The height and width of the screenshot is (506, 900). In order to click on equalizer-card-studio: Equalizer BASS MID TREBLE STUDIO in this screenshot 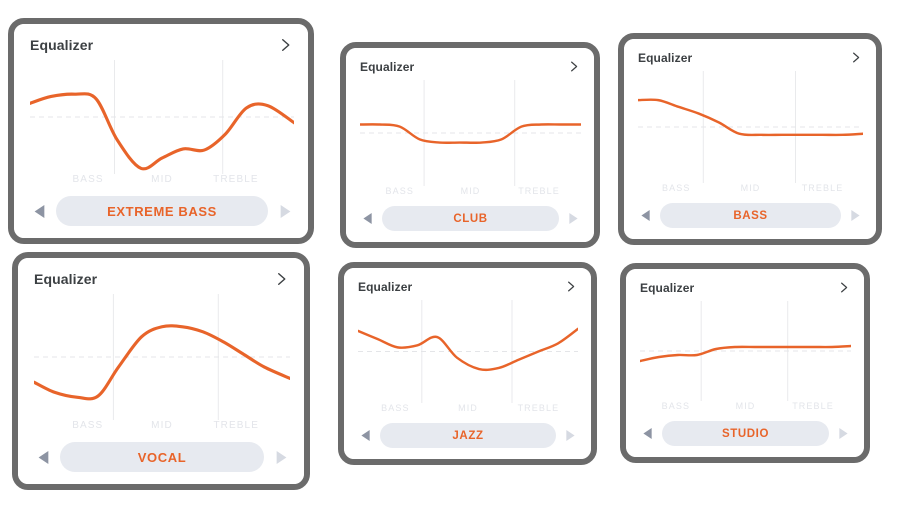, I will do `click(745, 363)`.